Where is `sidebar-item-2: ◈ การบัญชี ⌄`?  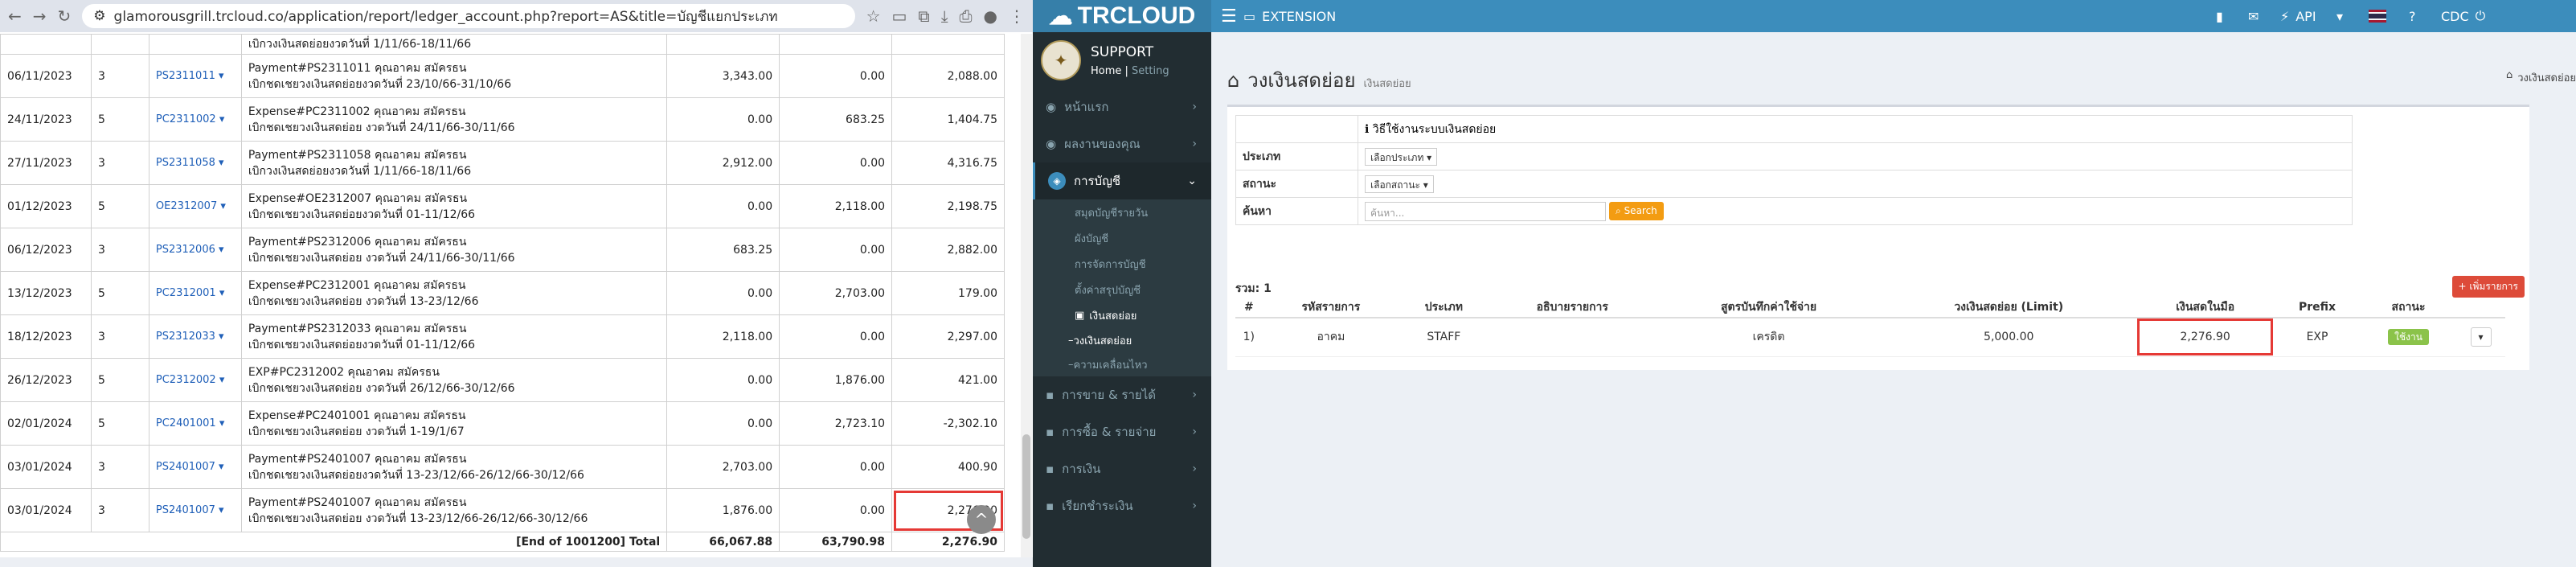
sidebar-item-2: ◈ การบัญชี ⌄ is located at coordinates (1122, 181).